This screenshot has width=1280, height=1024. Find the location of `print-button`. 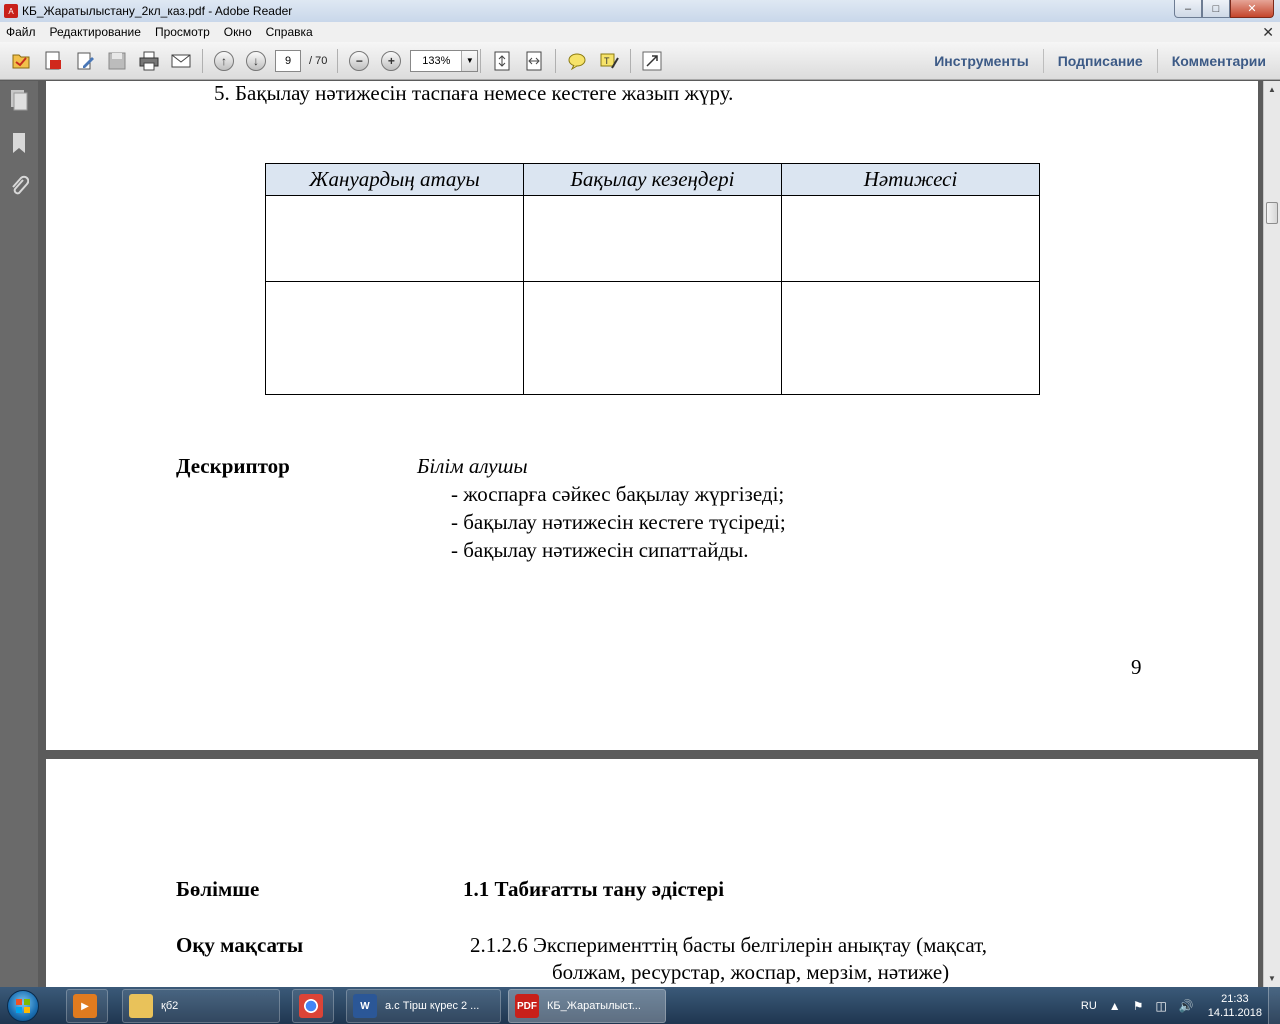

print-button is located at coordinates (149, 61).